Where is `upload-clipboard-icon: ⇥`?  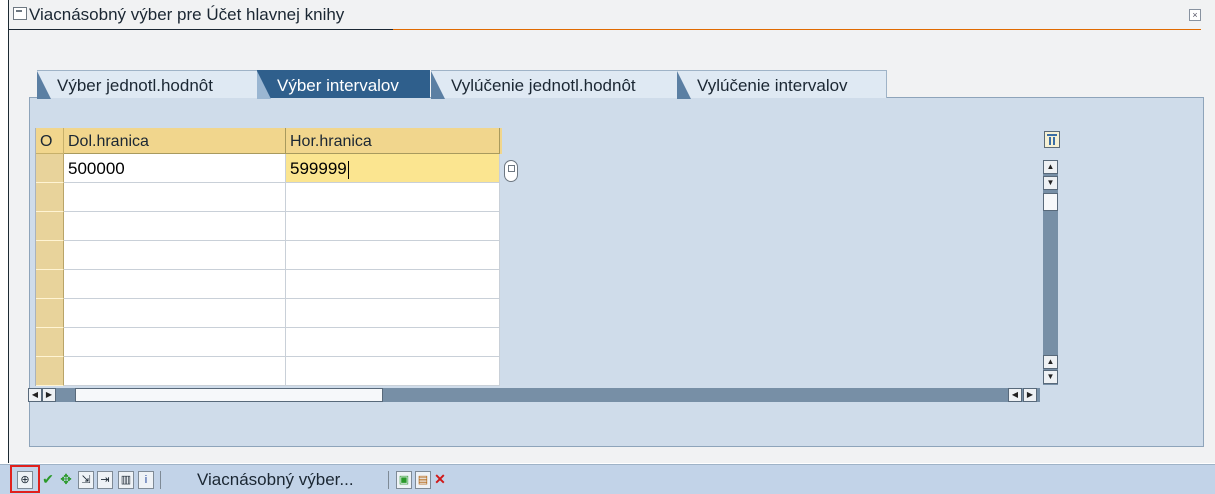 upload-clipboard-icon: ⇥ is located at coordinates (105, 480).